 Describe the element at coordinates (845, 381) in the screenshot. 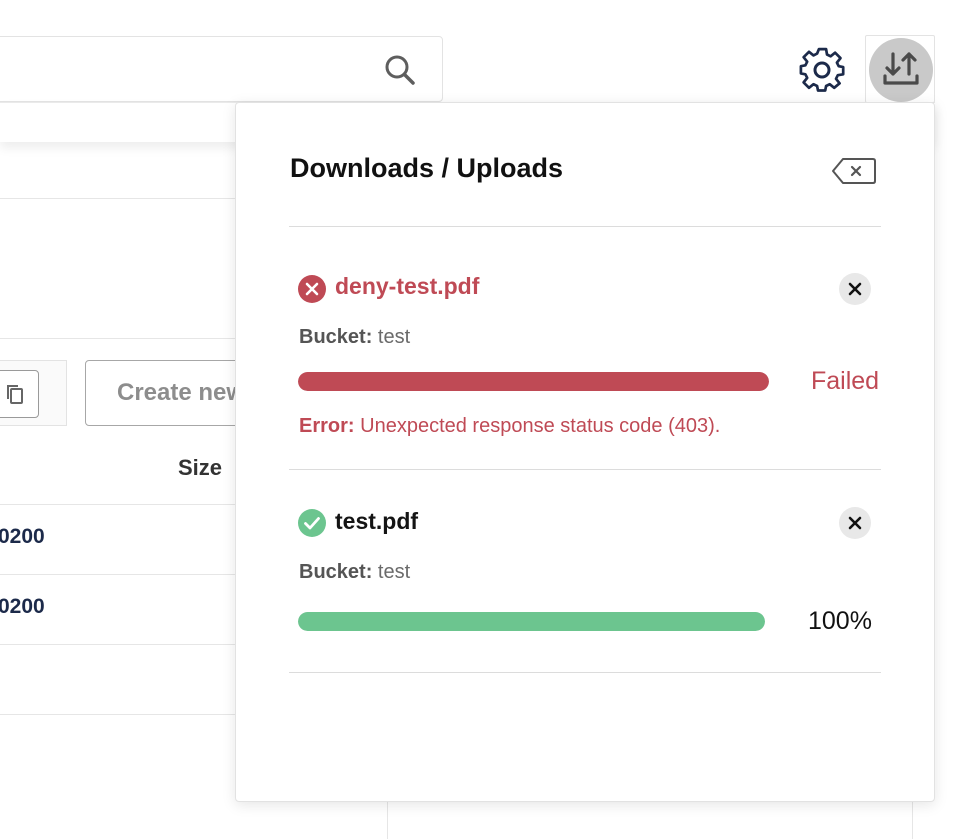

I see `status-text: Failed` at that location.